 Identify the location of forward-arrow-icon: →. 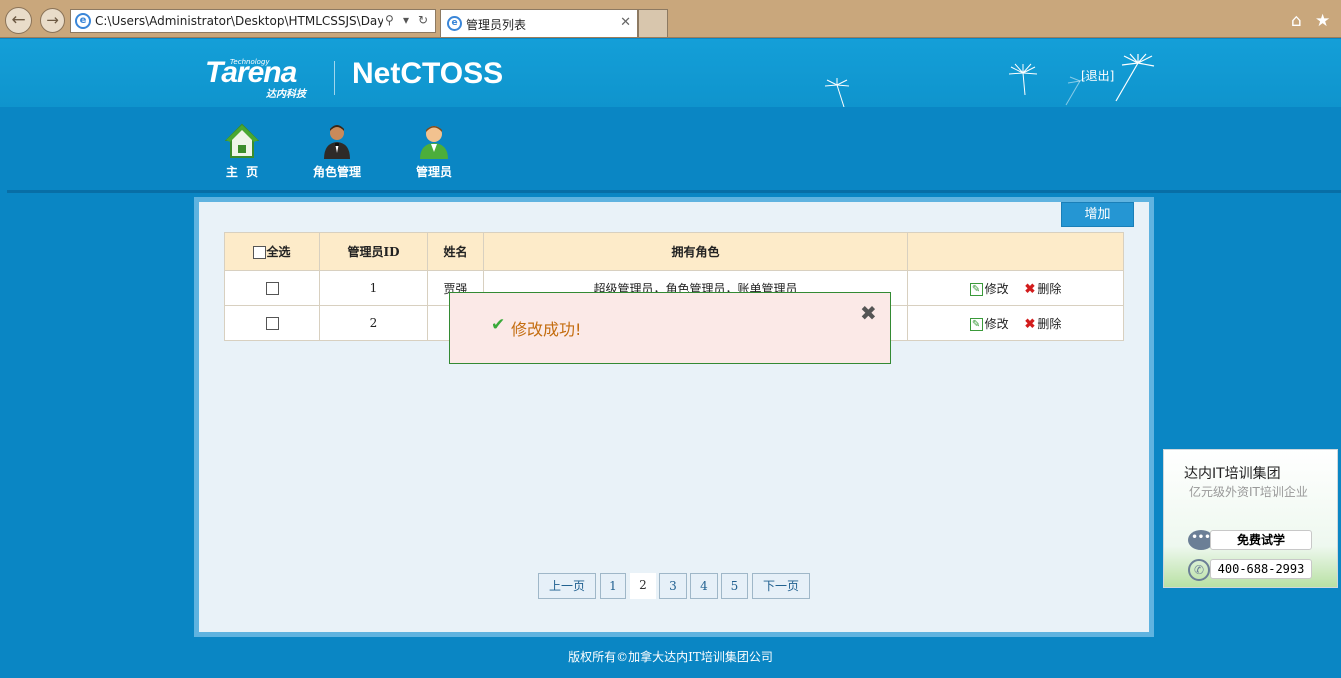
(52, 20).